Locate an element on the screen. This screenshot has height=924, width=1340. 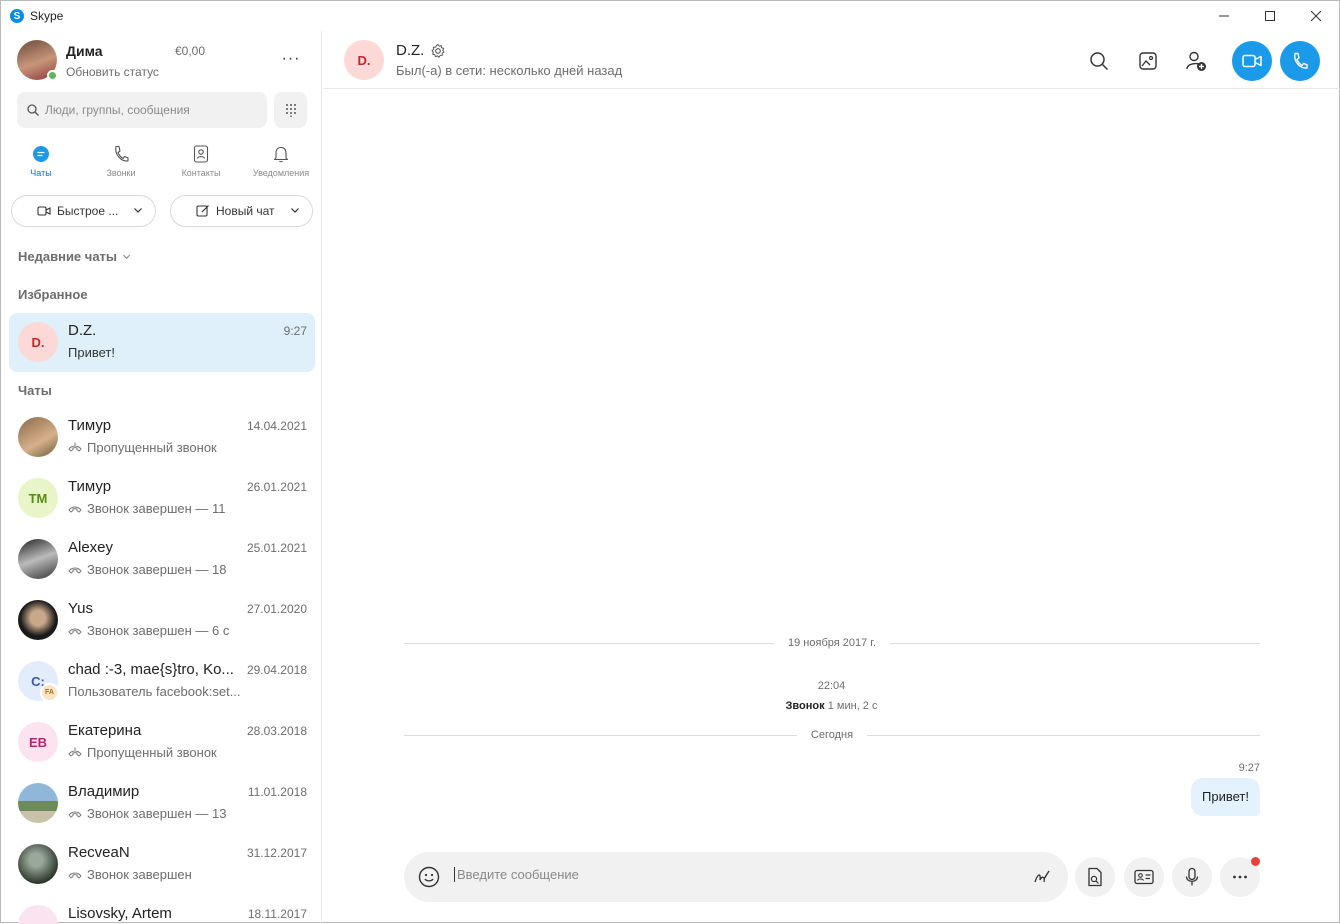
avatar: ЕВ is located at coordinates (38, 742).